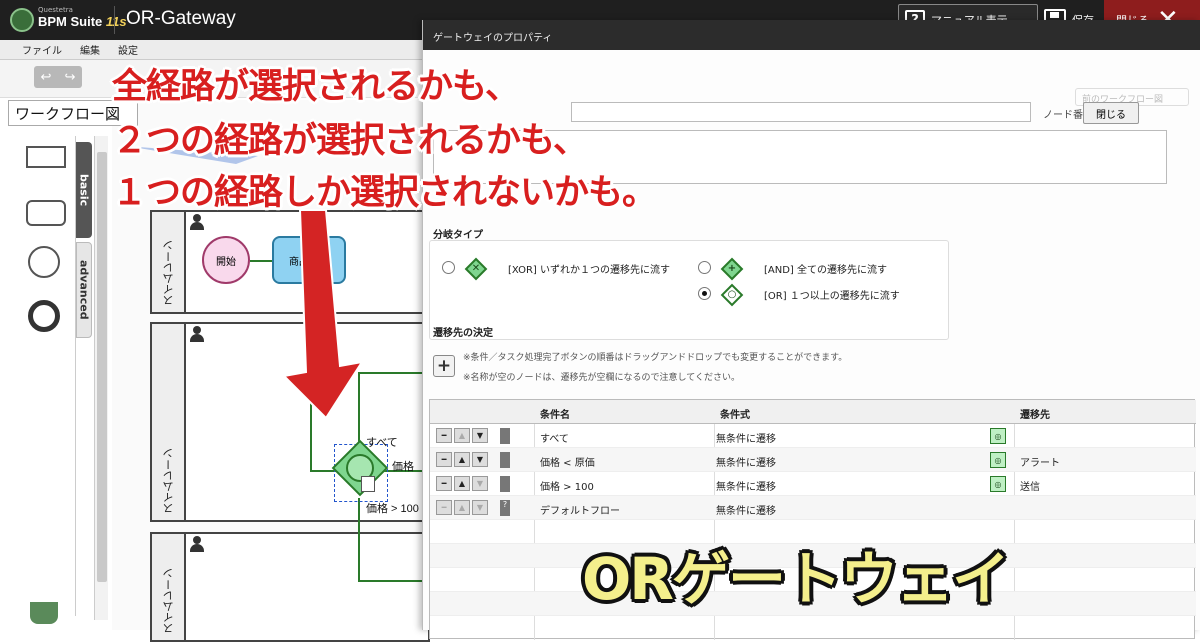 The width and height of the screenshot is (1200, 642). What do you see at coordinates (796, 579) in the screenshot?
I see `overlay-title: ORゲートウェイ` at bounding box center [796, 579].